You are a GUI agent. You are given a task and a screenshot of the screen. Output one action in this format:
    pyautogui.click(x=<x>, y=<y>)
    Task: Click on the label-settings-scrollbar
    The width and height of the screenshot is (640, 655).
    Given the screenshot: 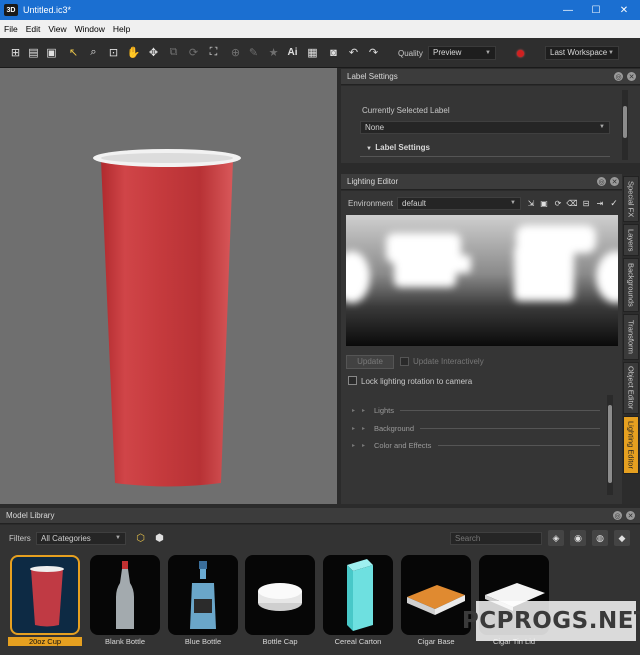 What is the action you would take?
    pyautogui.click(x=625, y=125)
    